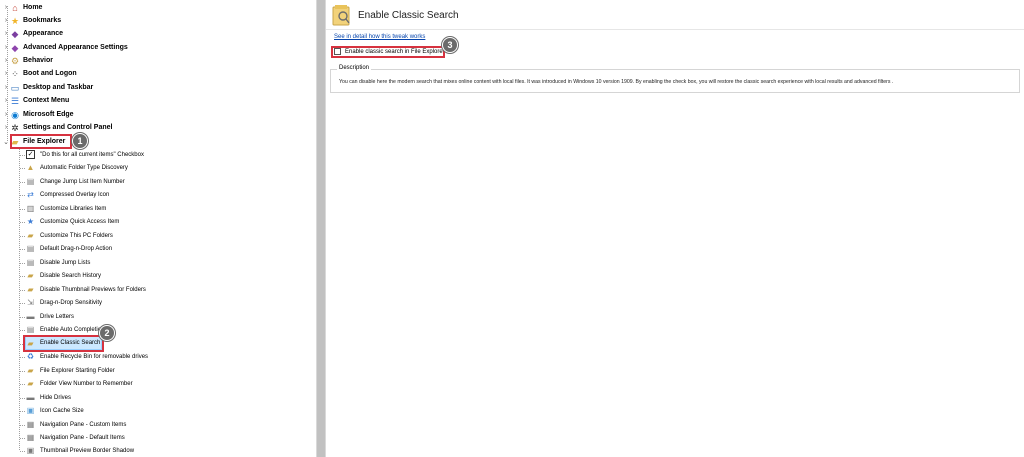  What do you see at coordinates (79, 383) in the screenshot?
I see `tree-child-item: ▰ Folder View Number to Remember` at bounding box center [79, 383].